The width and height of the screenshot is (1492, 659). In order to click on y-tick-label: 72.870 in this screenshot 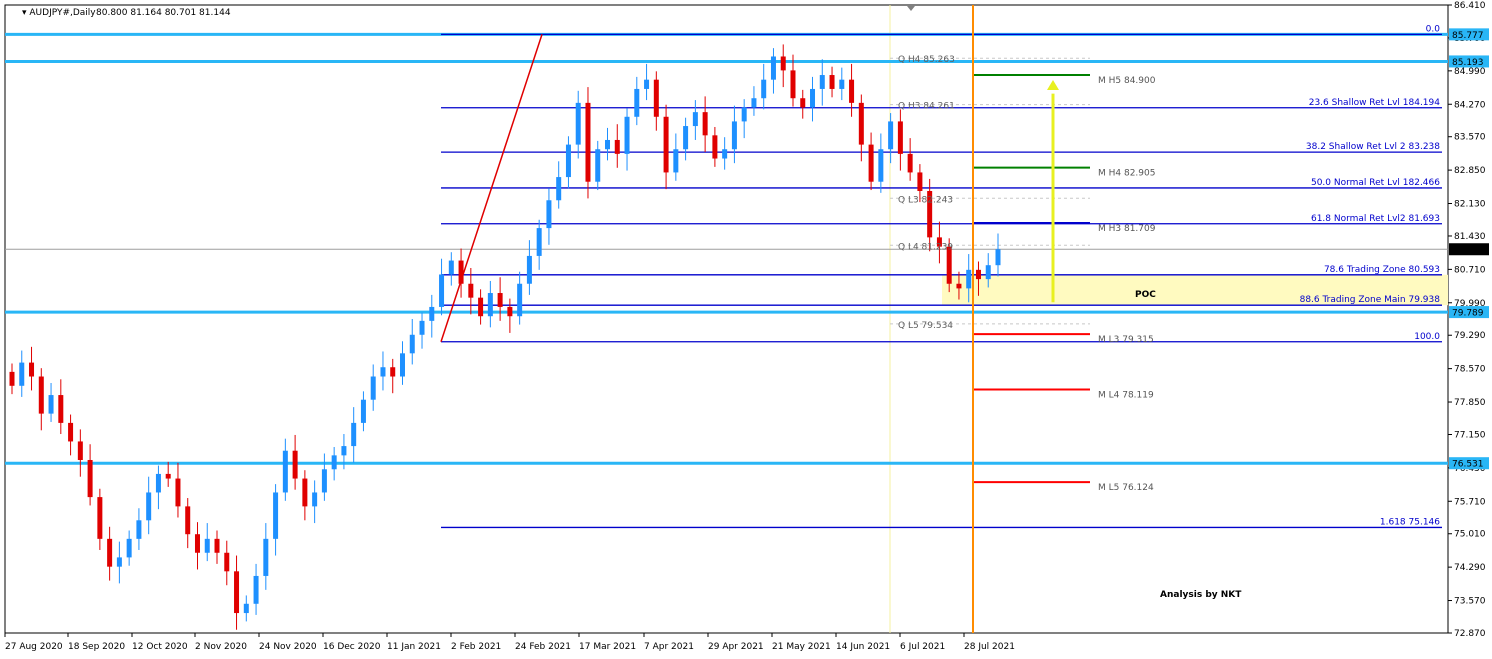, I will do `click(1470, 634)`.